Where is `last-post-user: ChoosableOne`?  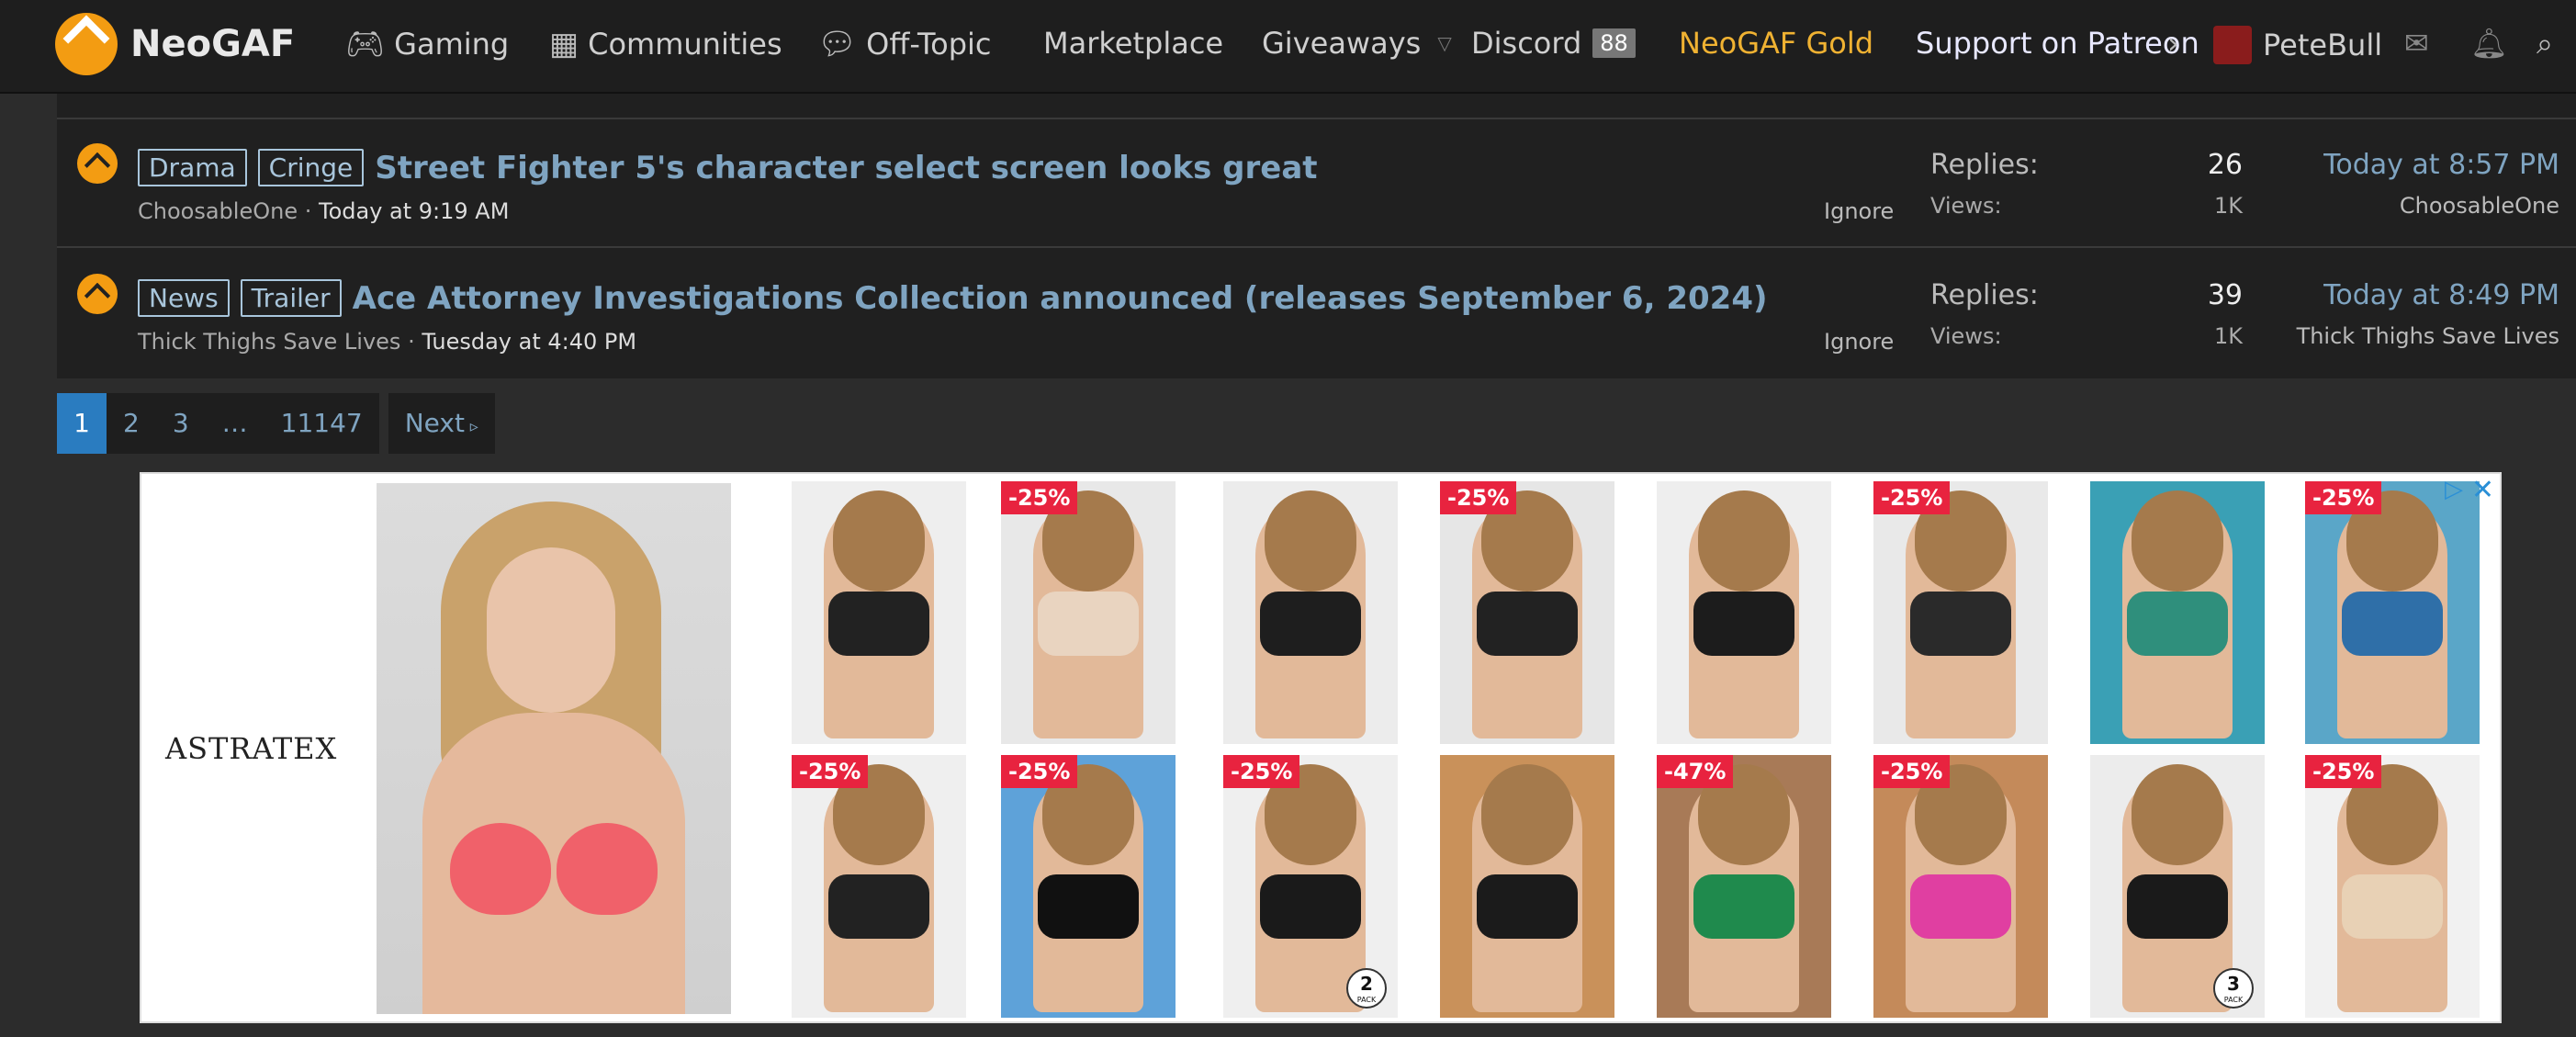
last-post-user: ChoosableOne is located at coordinates (2479, 206).